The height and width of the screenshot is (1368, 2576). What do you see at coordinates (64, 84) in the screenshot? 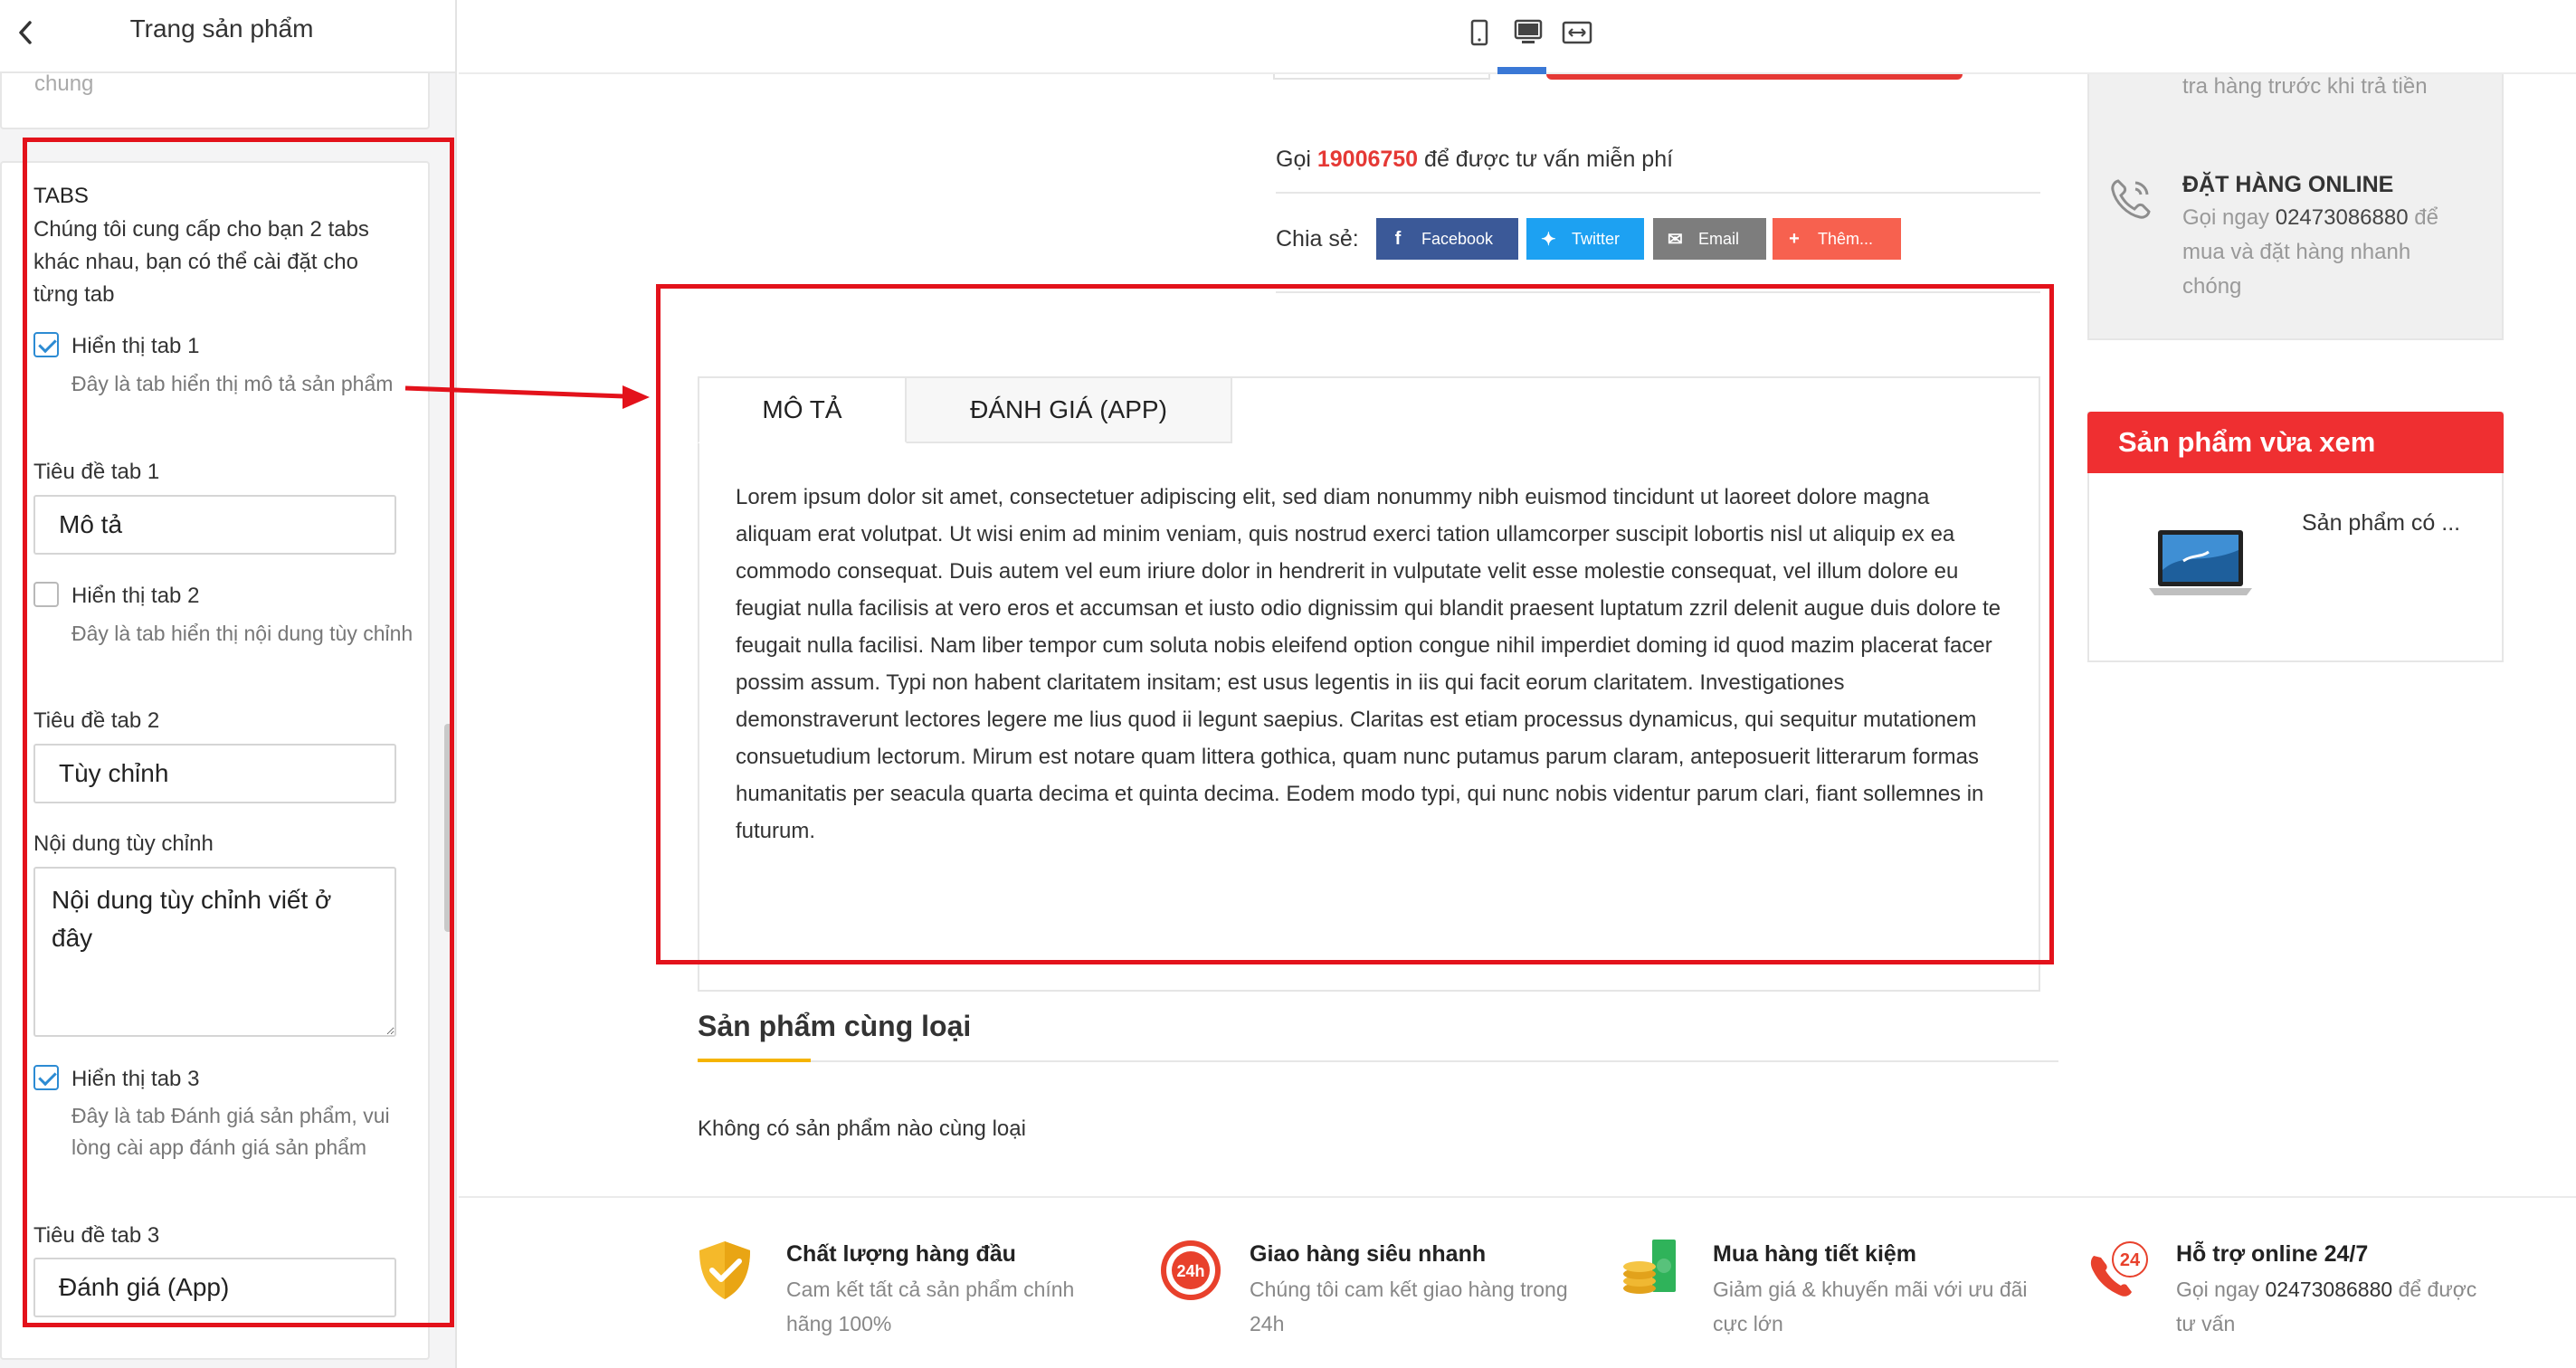
I see `previous-section-text: chung` at bounding box center [64, 84].